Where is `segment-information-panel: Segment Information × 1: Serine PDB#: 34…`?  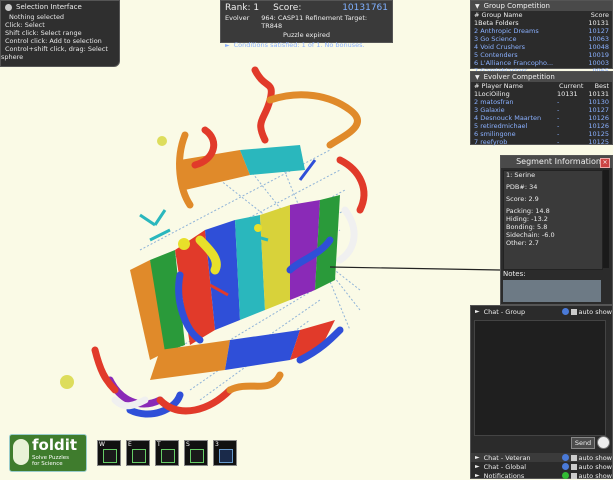 segment-information-panel: Segment Information × 1: Serine PDB#: 34… is located at coordinates (556, 230).